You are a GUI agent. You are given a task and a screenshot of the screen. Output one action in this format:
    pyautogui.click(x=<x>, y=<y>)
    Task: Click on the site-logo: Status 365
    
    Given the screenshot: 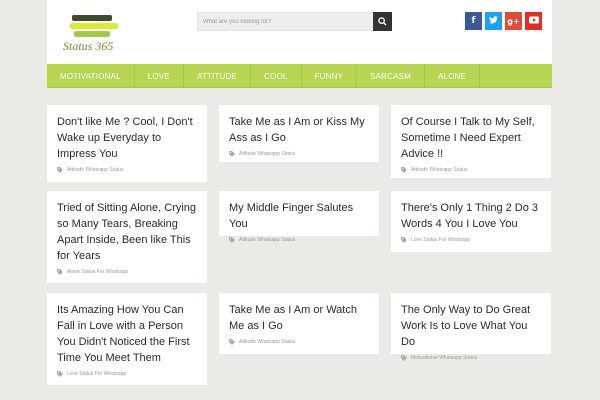 What is the action you would take?
    pyautogui.click(x=90, y=34)
    